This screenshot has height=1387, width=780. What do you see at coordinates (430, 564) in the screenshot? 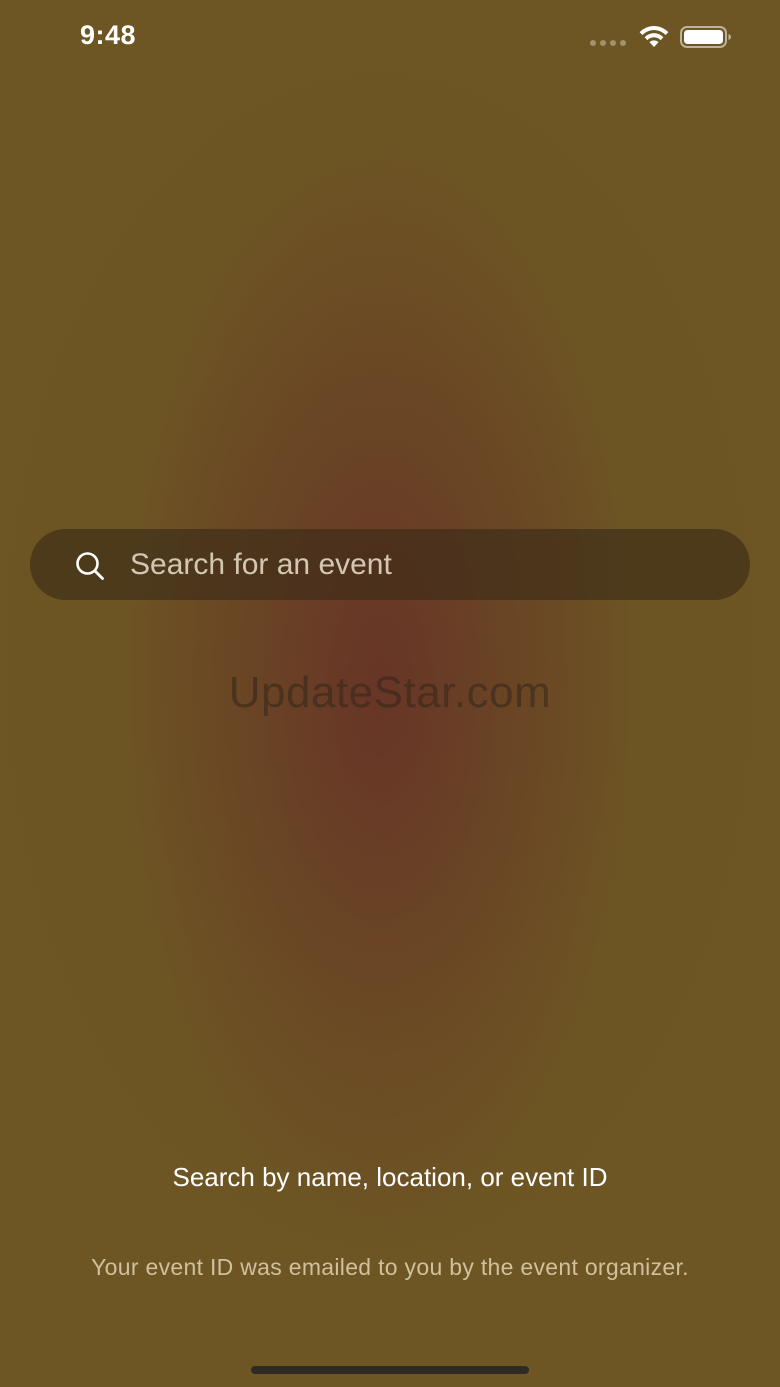
I see `search-input` at bounding box center [430, 564].